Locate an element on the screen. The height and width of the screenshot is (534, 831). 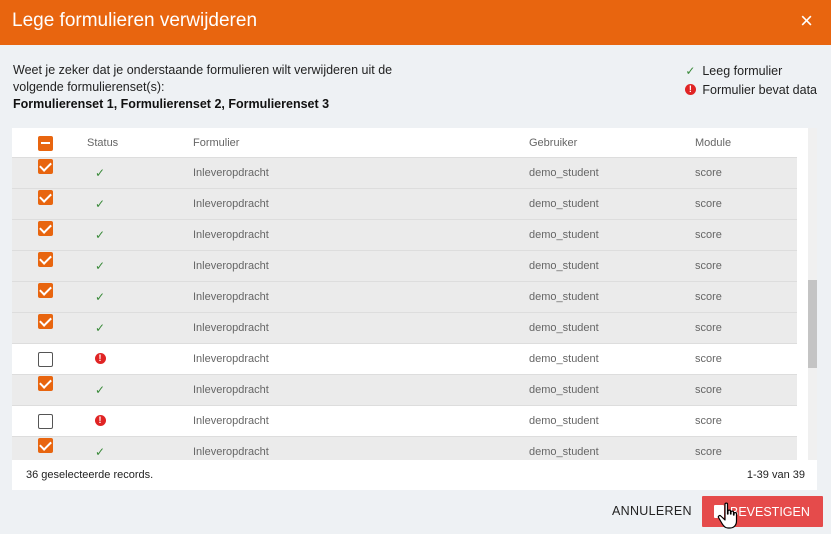
legend-data: ! Formulier bevat data is located at coordinates (750, 89).